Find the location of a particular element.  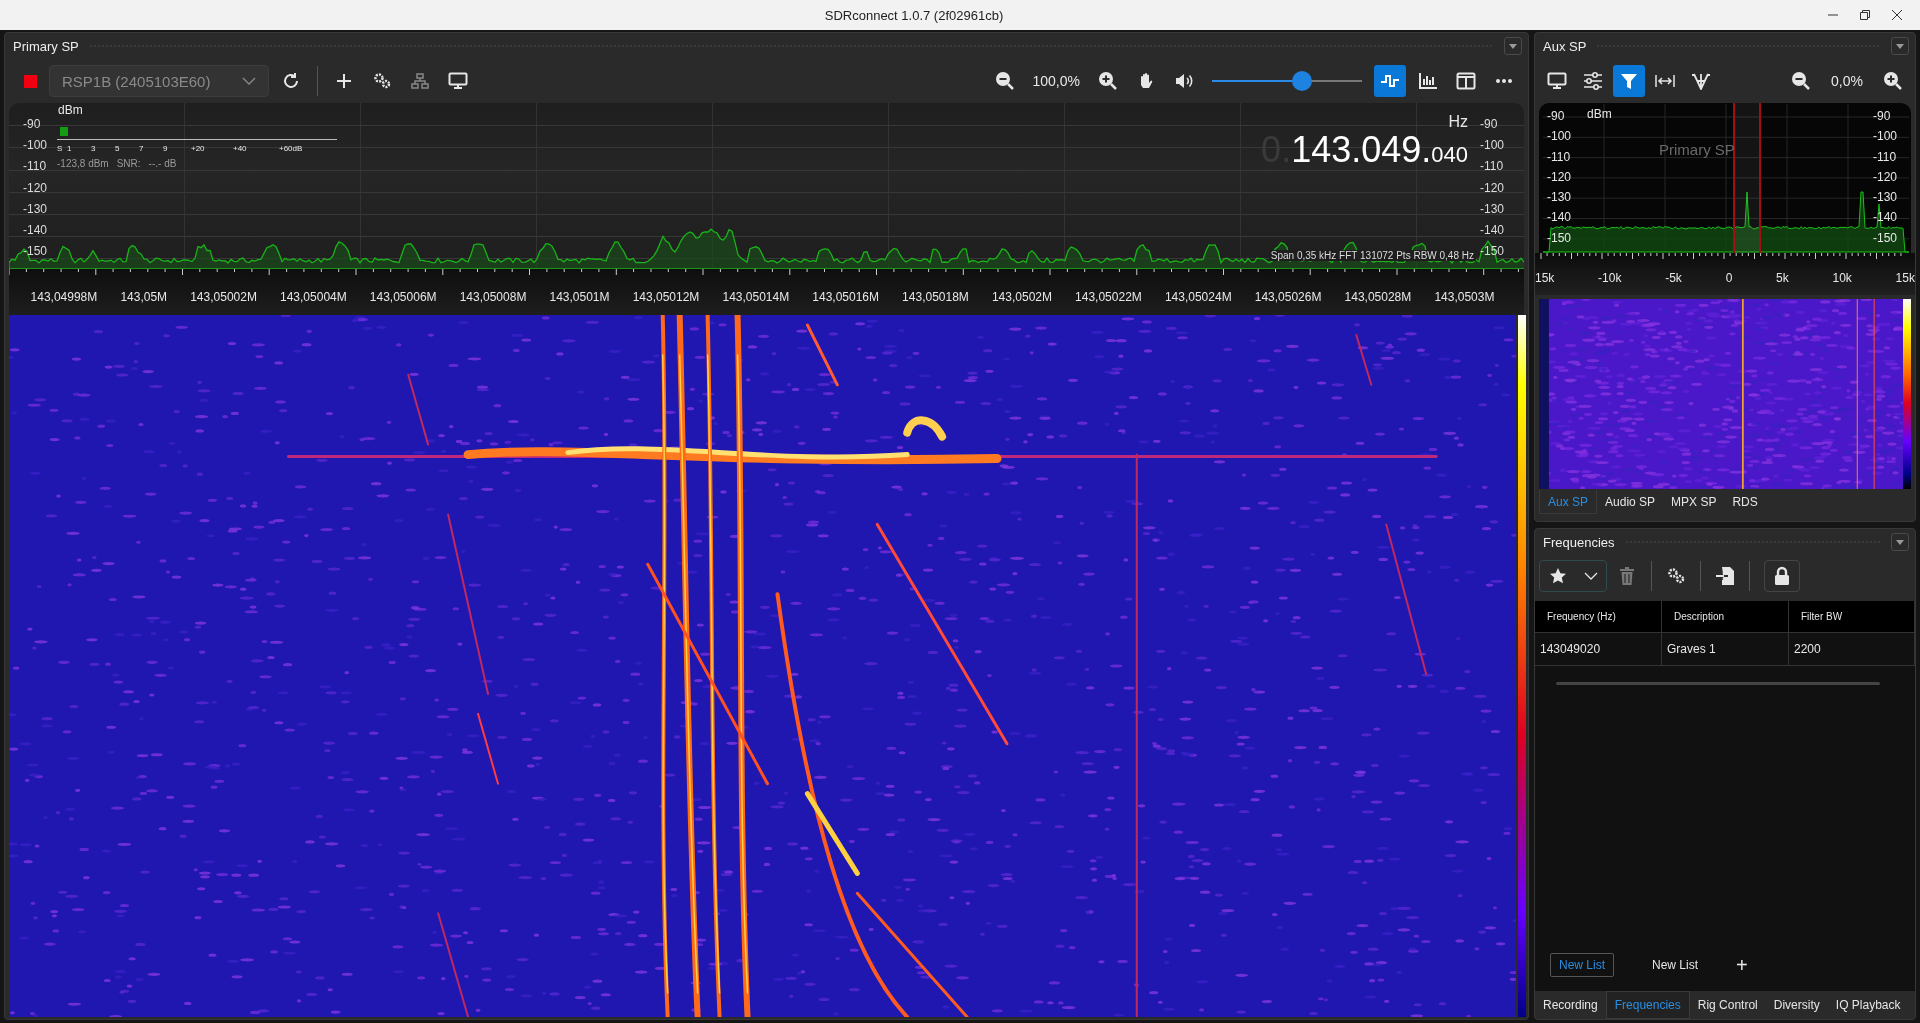

filter-button is located at coordinates (1629, 81).